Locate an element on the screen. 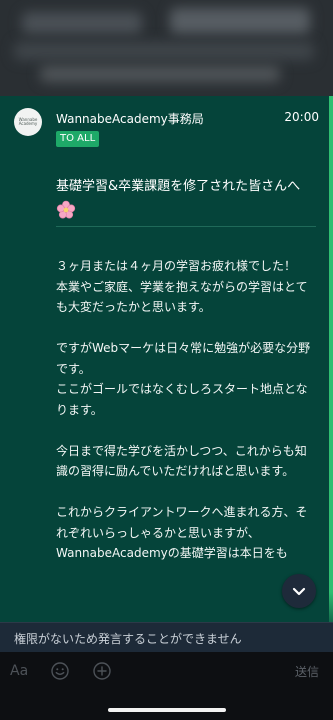 The width and height of the screenshot is (333, 720). smiley-icon is located at coordinates (60, 671).